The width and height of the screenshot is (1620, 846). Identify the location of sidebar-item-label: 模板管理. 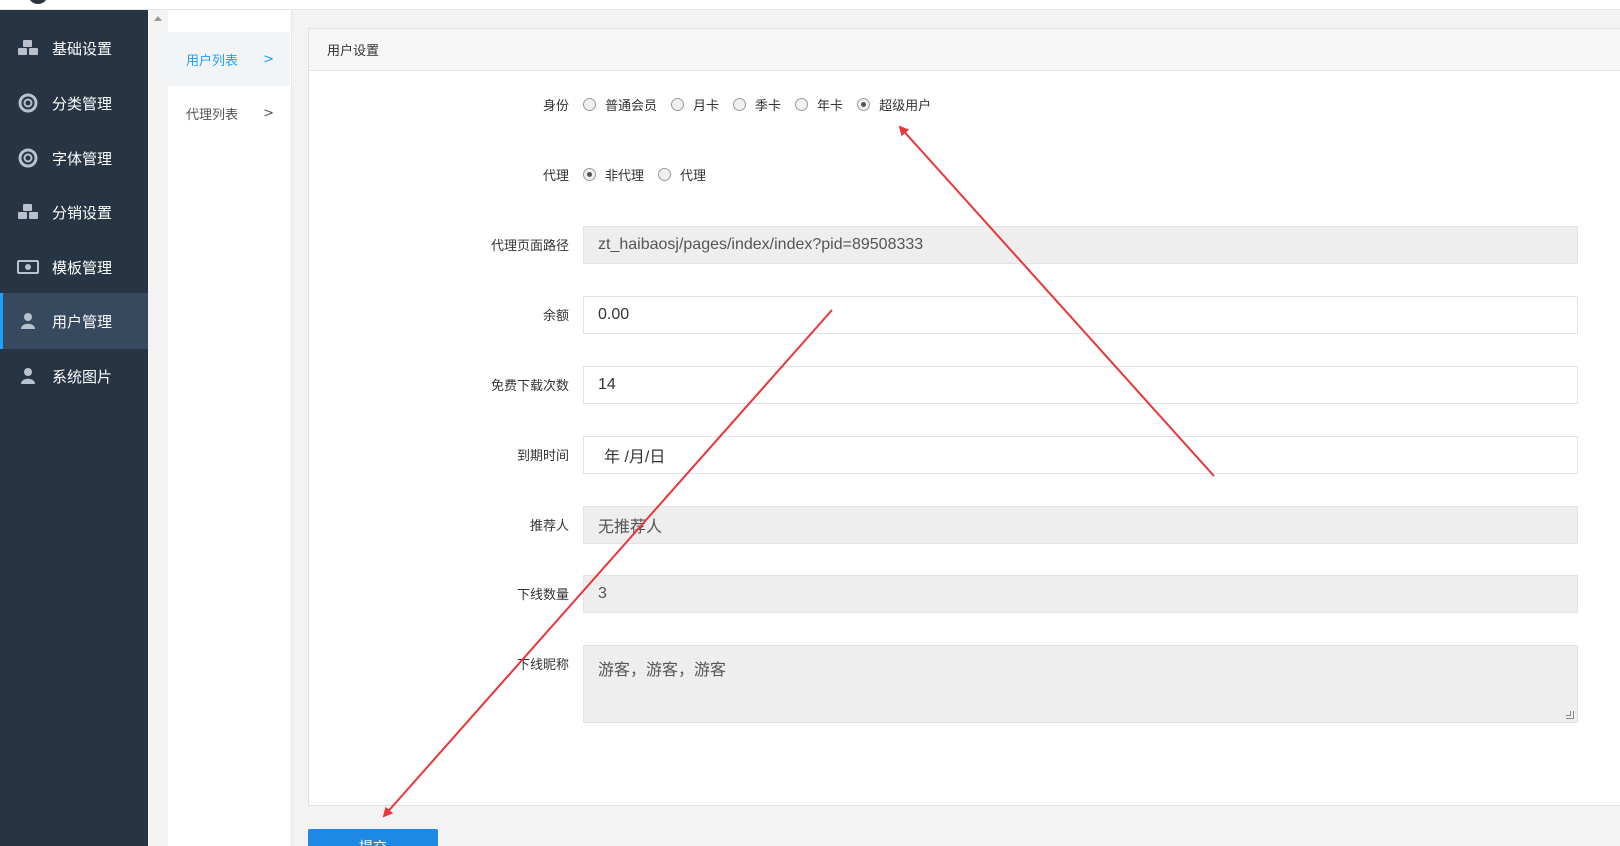
(82, 267).